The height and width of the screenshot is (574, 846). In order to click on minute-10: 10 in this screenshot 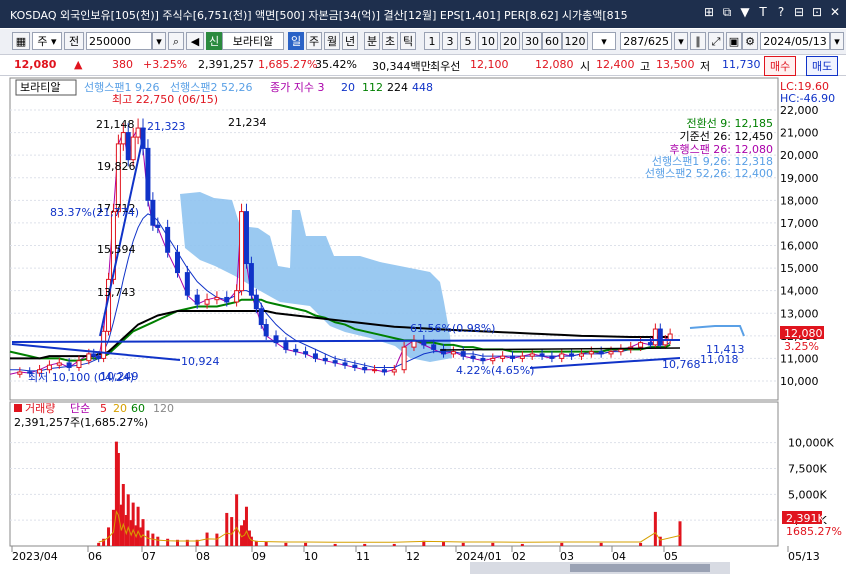, I will do `click(488, 41)`.